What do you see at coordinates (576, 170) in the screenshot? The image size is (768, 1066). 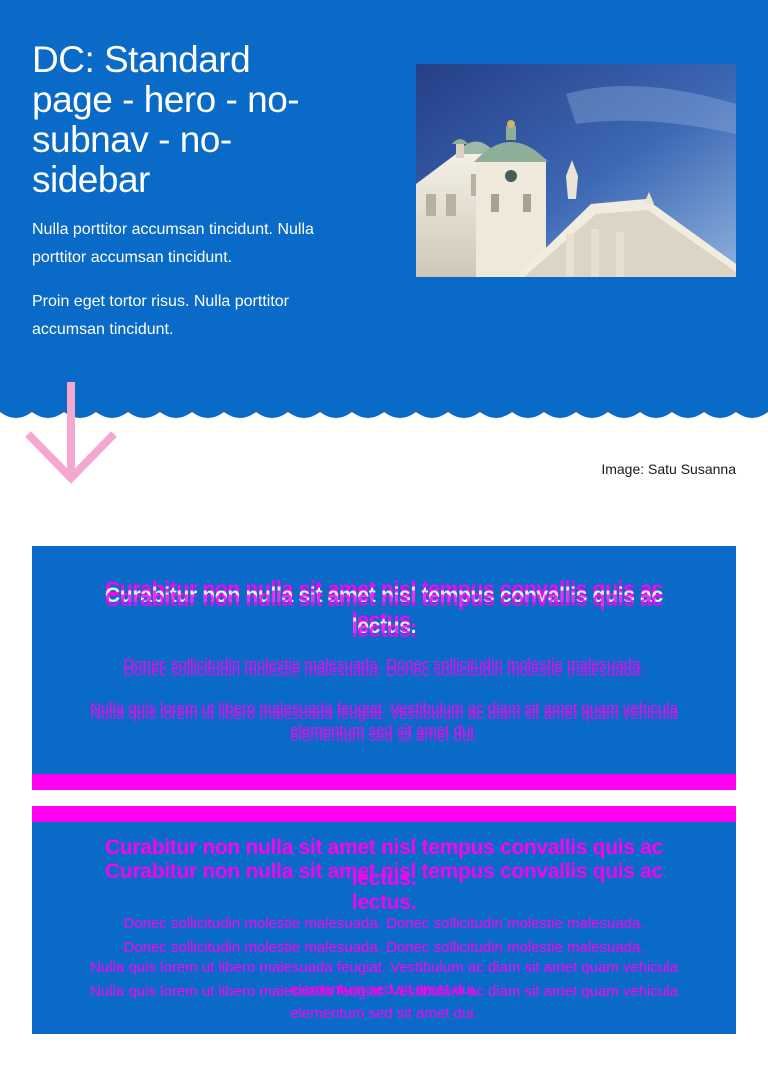 I see `hero-image` at bounding box center [576, 170].